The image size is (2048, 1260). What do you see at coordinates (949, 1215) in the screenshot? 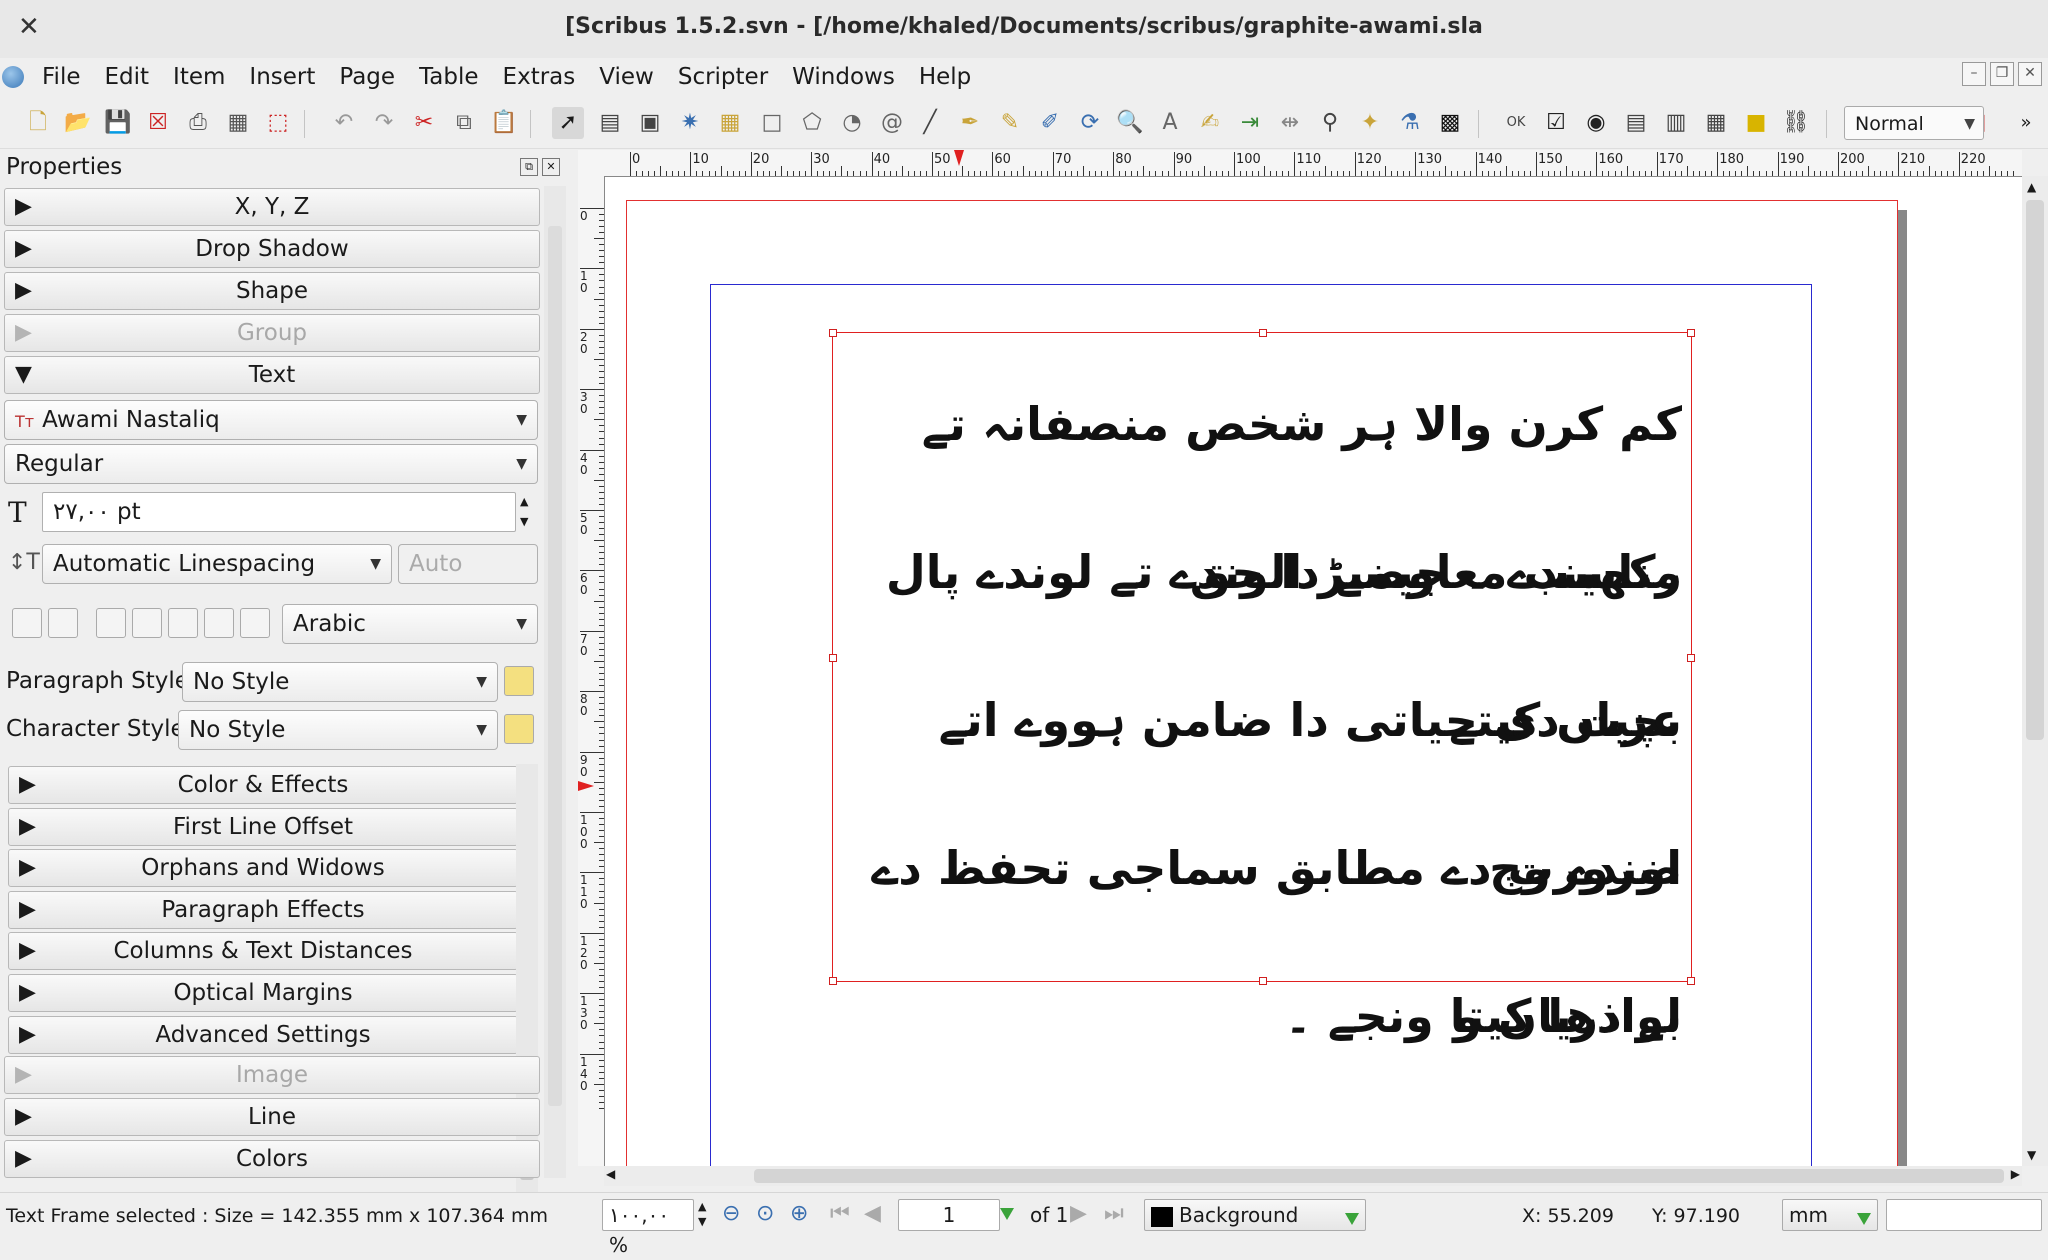
I see `page-number-input: 1` at bounding box center [949, 1215].